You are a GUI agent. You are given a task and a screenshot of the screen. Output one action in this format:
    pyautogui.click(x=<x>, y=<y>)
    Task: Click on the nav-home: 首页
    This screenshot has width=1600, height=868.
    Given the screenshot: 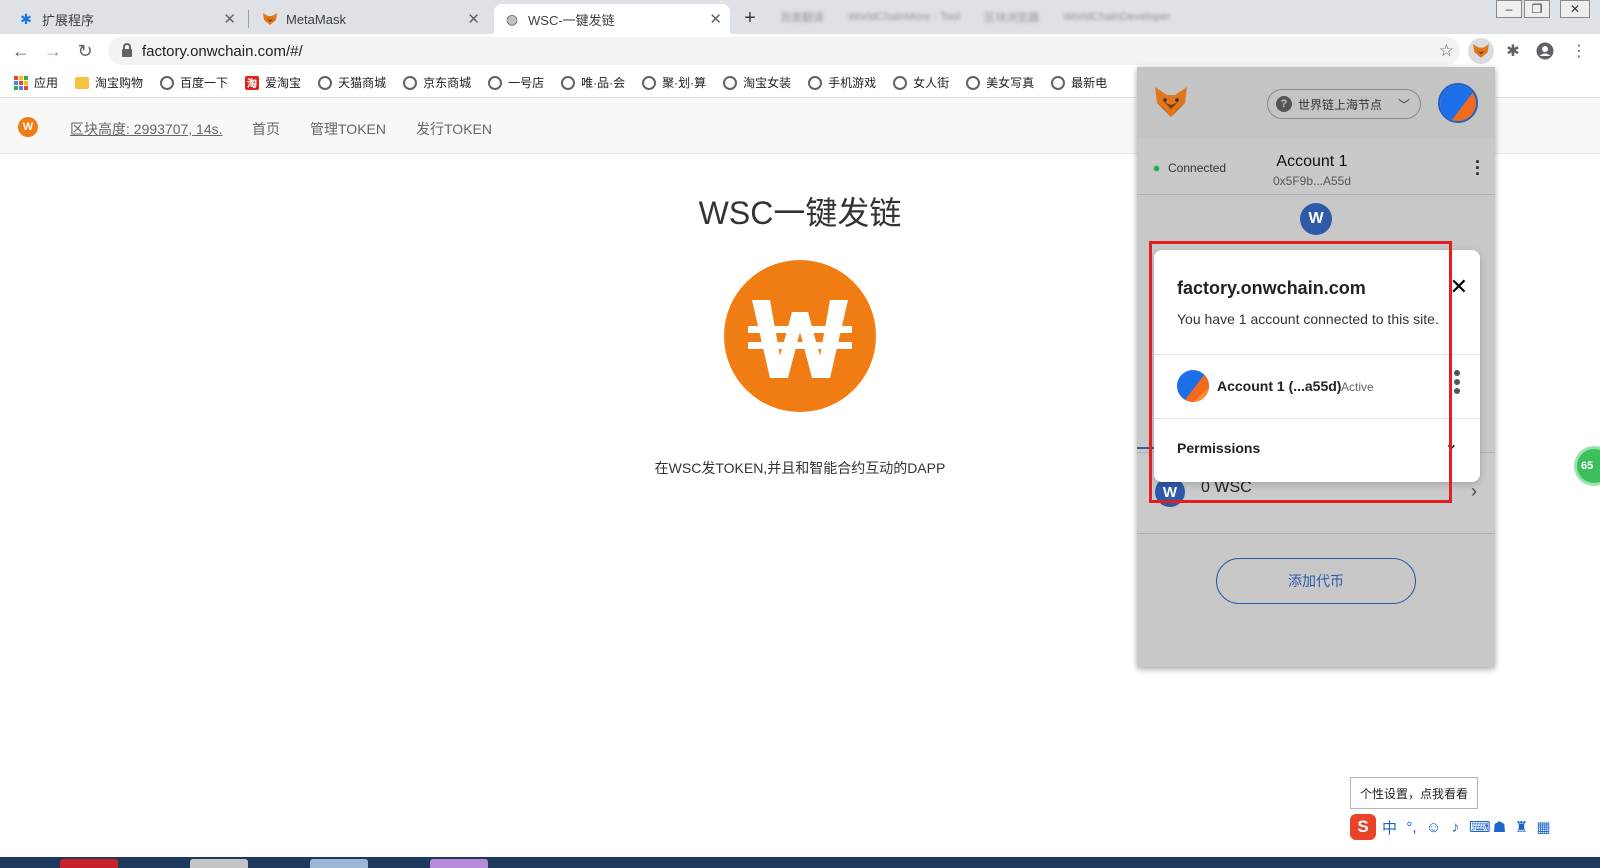 What is the action you would take?
    pyautogui.click(x=266, y=129)
    